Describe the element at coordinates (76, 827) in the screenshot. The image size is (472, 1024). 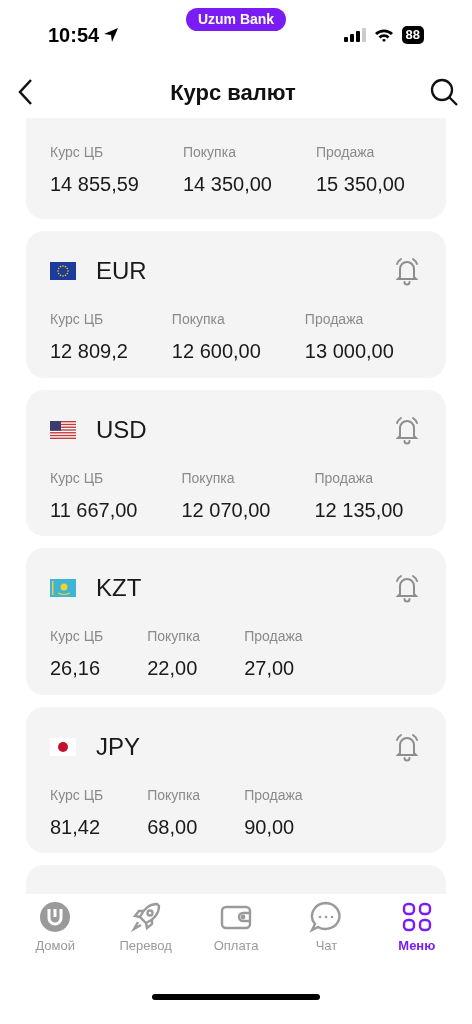
I see `rate-value: 81,42` at that location.